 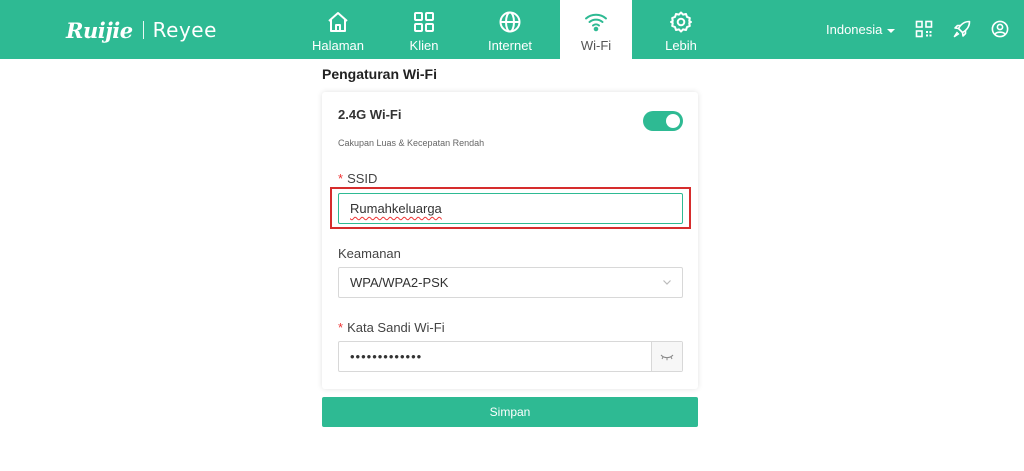 I want to click on qr-code-icon, so click(x=924, y=29).